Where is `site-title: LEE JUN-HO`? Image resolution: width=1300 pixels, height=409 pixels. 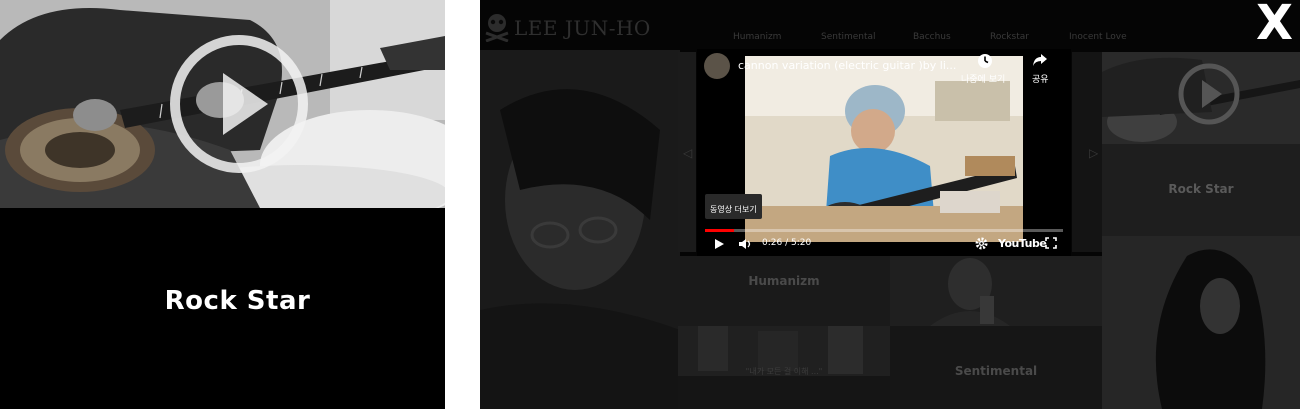
site-title: LEE JUN-HO is located at coordinates (582, 28).